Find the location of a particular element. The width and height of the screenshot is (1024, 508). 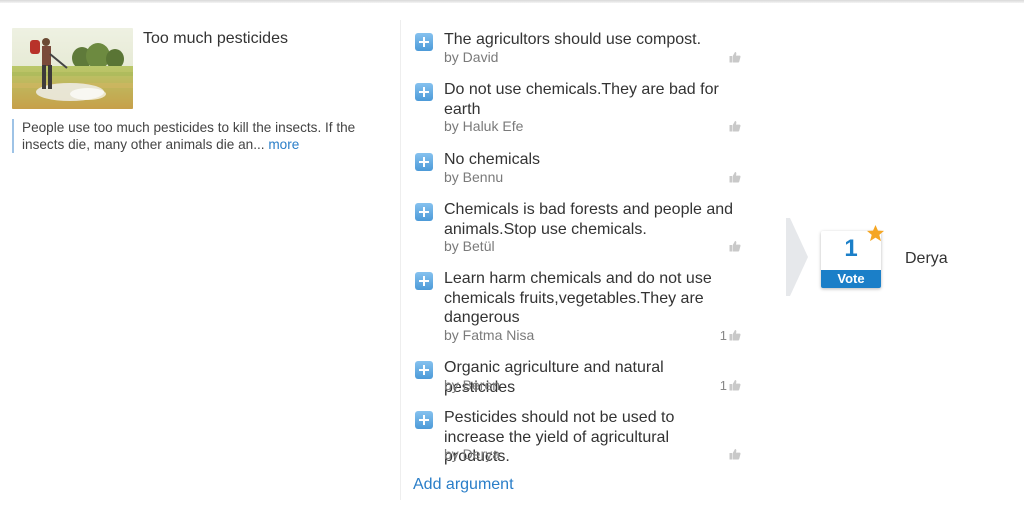

top-border is located at coordinates (512, 1).